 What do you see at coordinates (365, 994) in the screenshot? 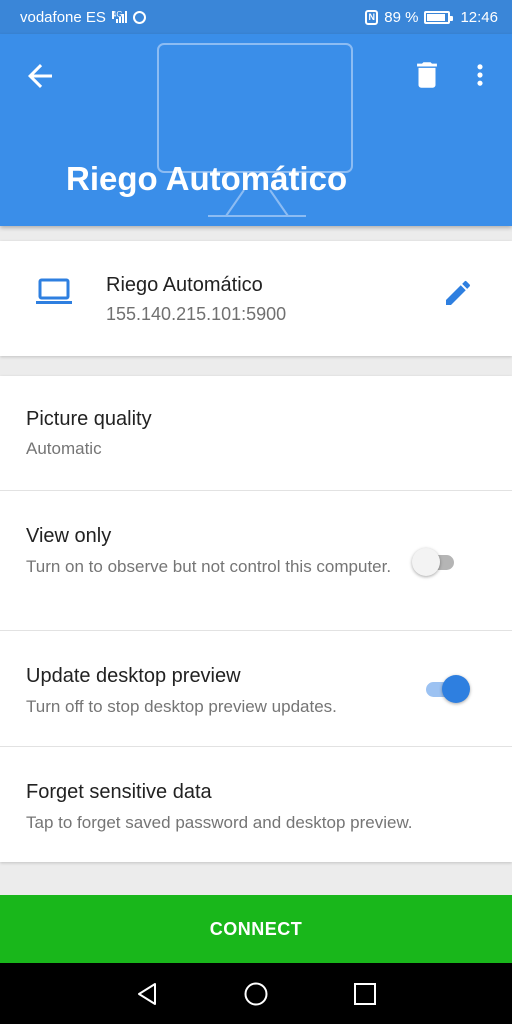
I see `nav-recents-icon` at bounding box center [365, 994].